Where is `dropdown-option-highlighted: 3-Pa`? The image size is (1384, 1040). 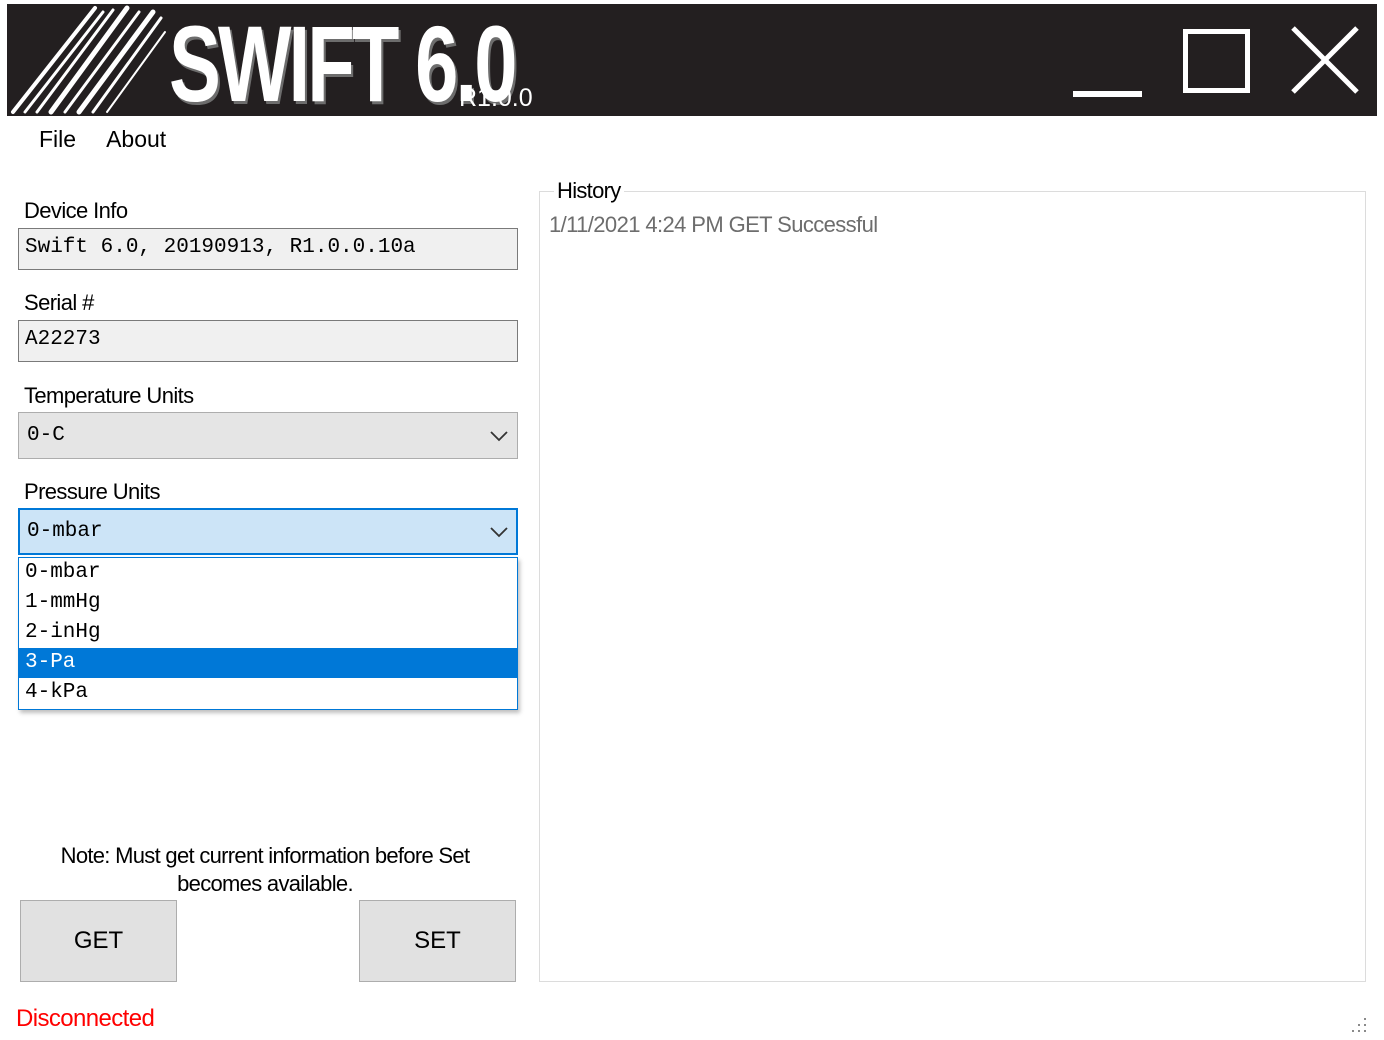
dropdown-option-highlighted: 3-Pa is located at coordinates (268, 663).